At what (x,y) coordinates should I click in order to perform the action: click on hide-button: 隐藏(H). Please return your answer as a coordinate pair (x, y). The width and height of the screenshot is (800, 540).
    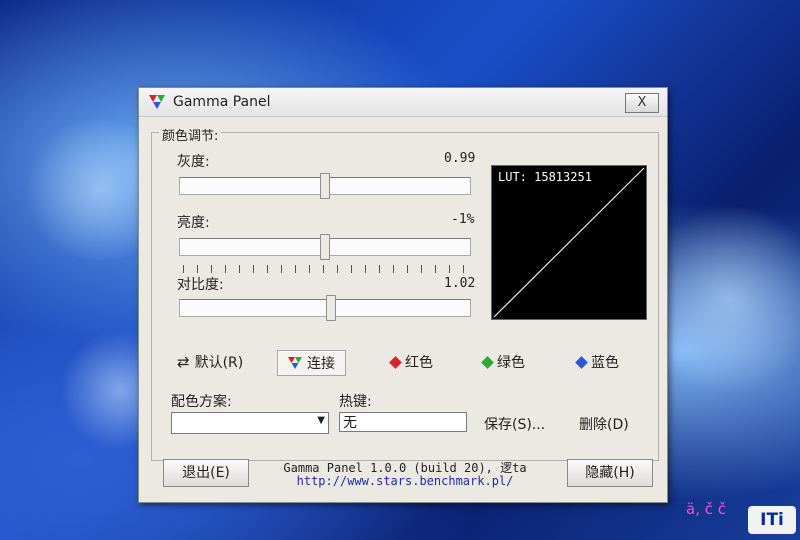
    Looking at the image, I should click on (610, 473).